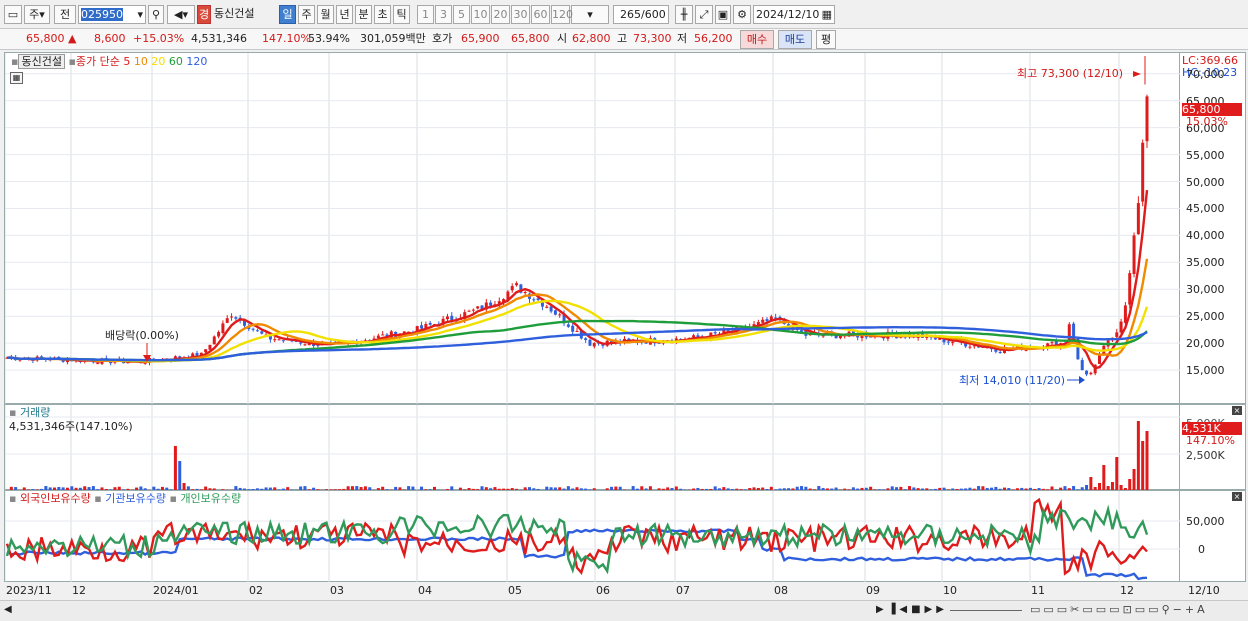  What do you see at coordinates (16, 78) in the screenshot?
I see `table-icon: ▦` at bounding box center [16, 78].